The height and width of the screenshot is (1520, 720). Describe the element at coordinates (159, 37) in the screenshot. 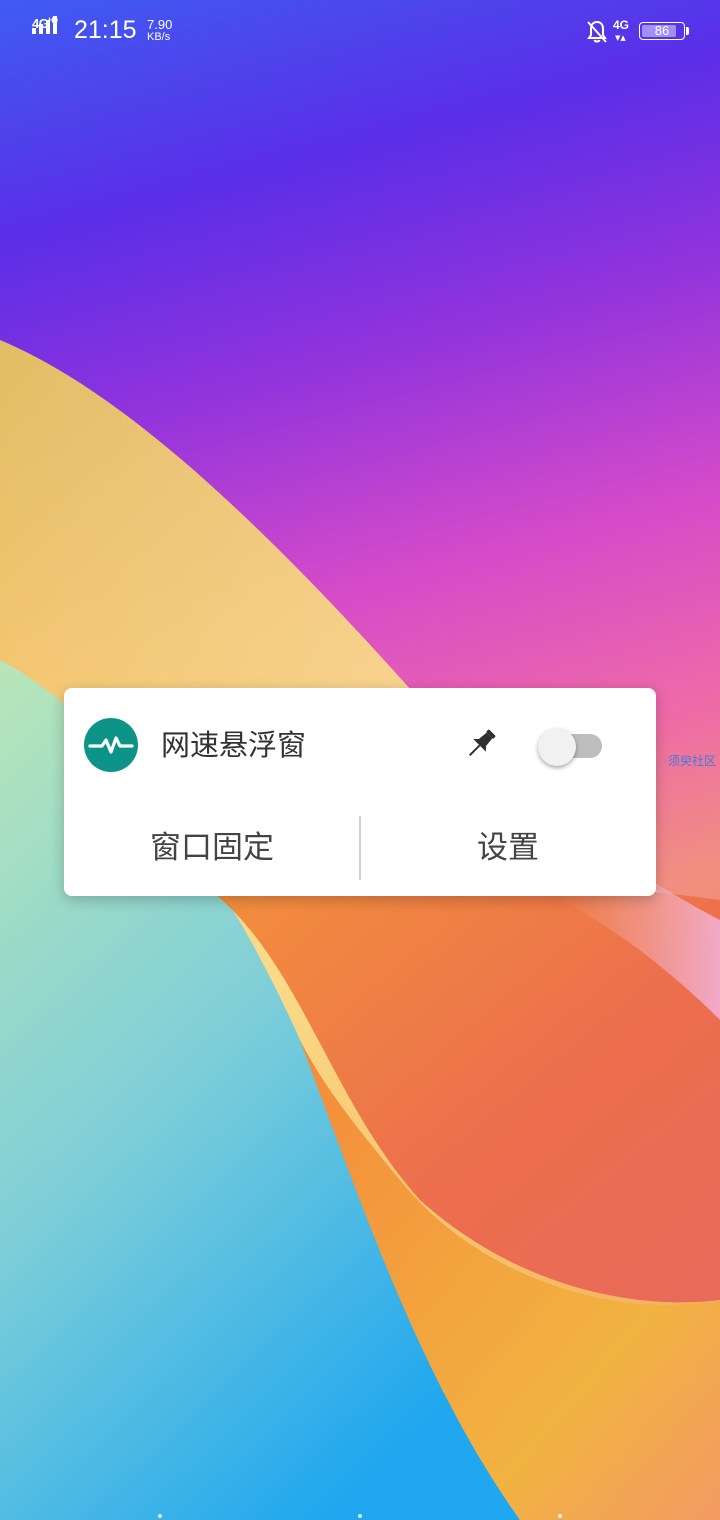

I see `network-speed-unit: KB/s` at that location.